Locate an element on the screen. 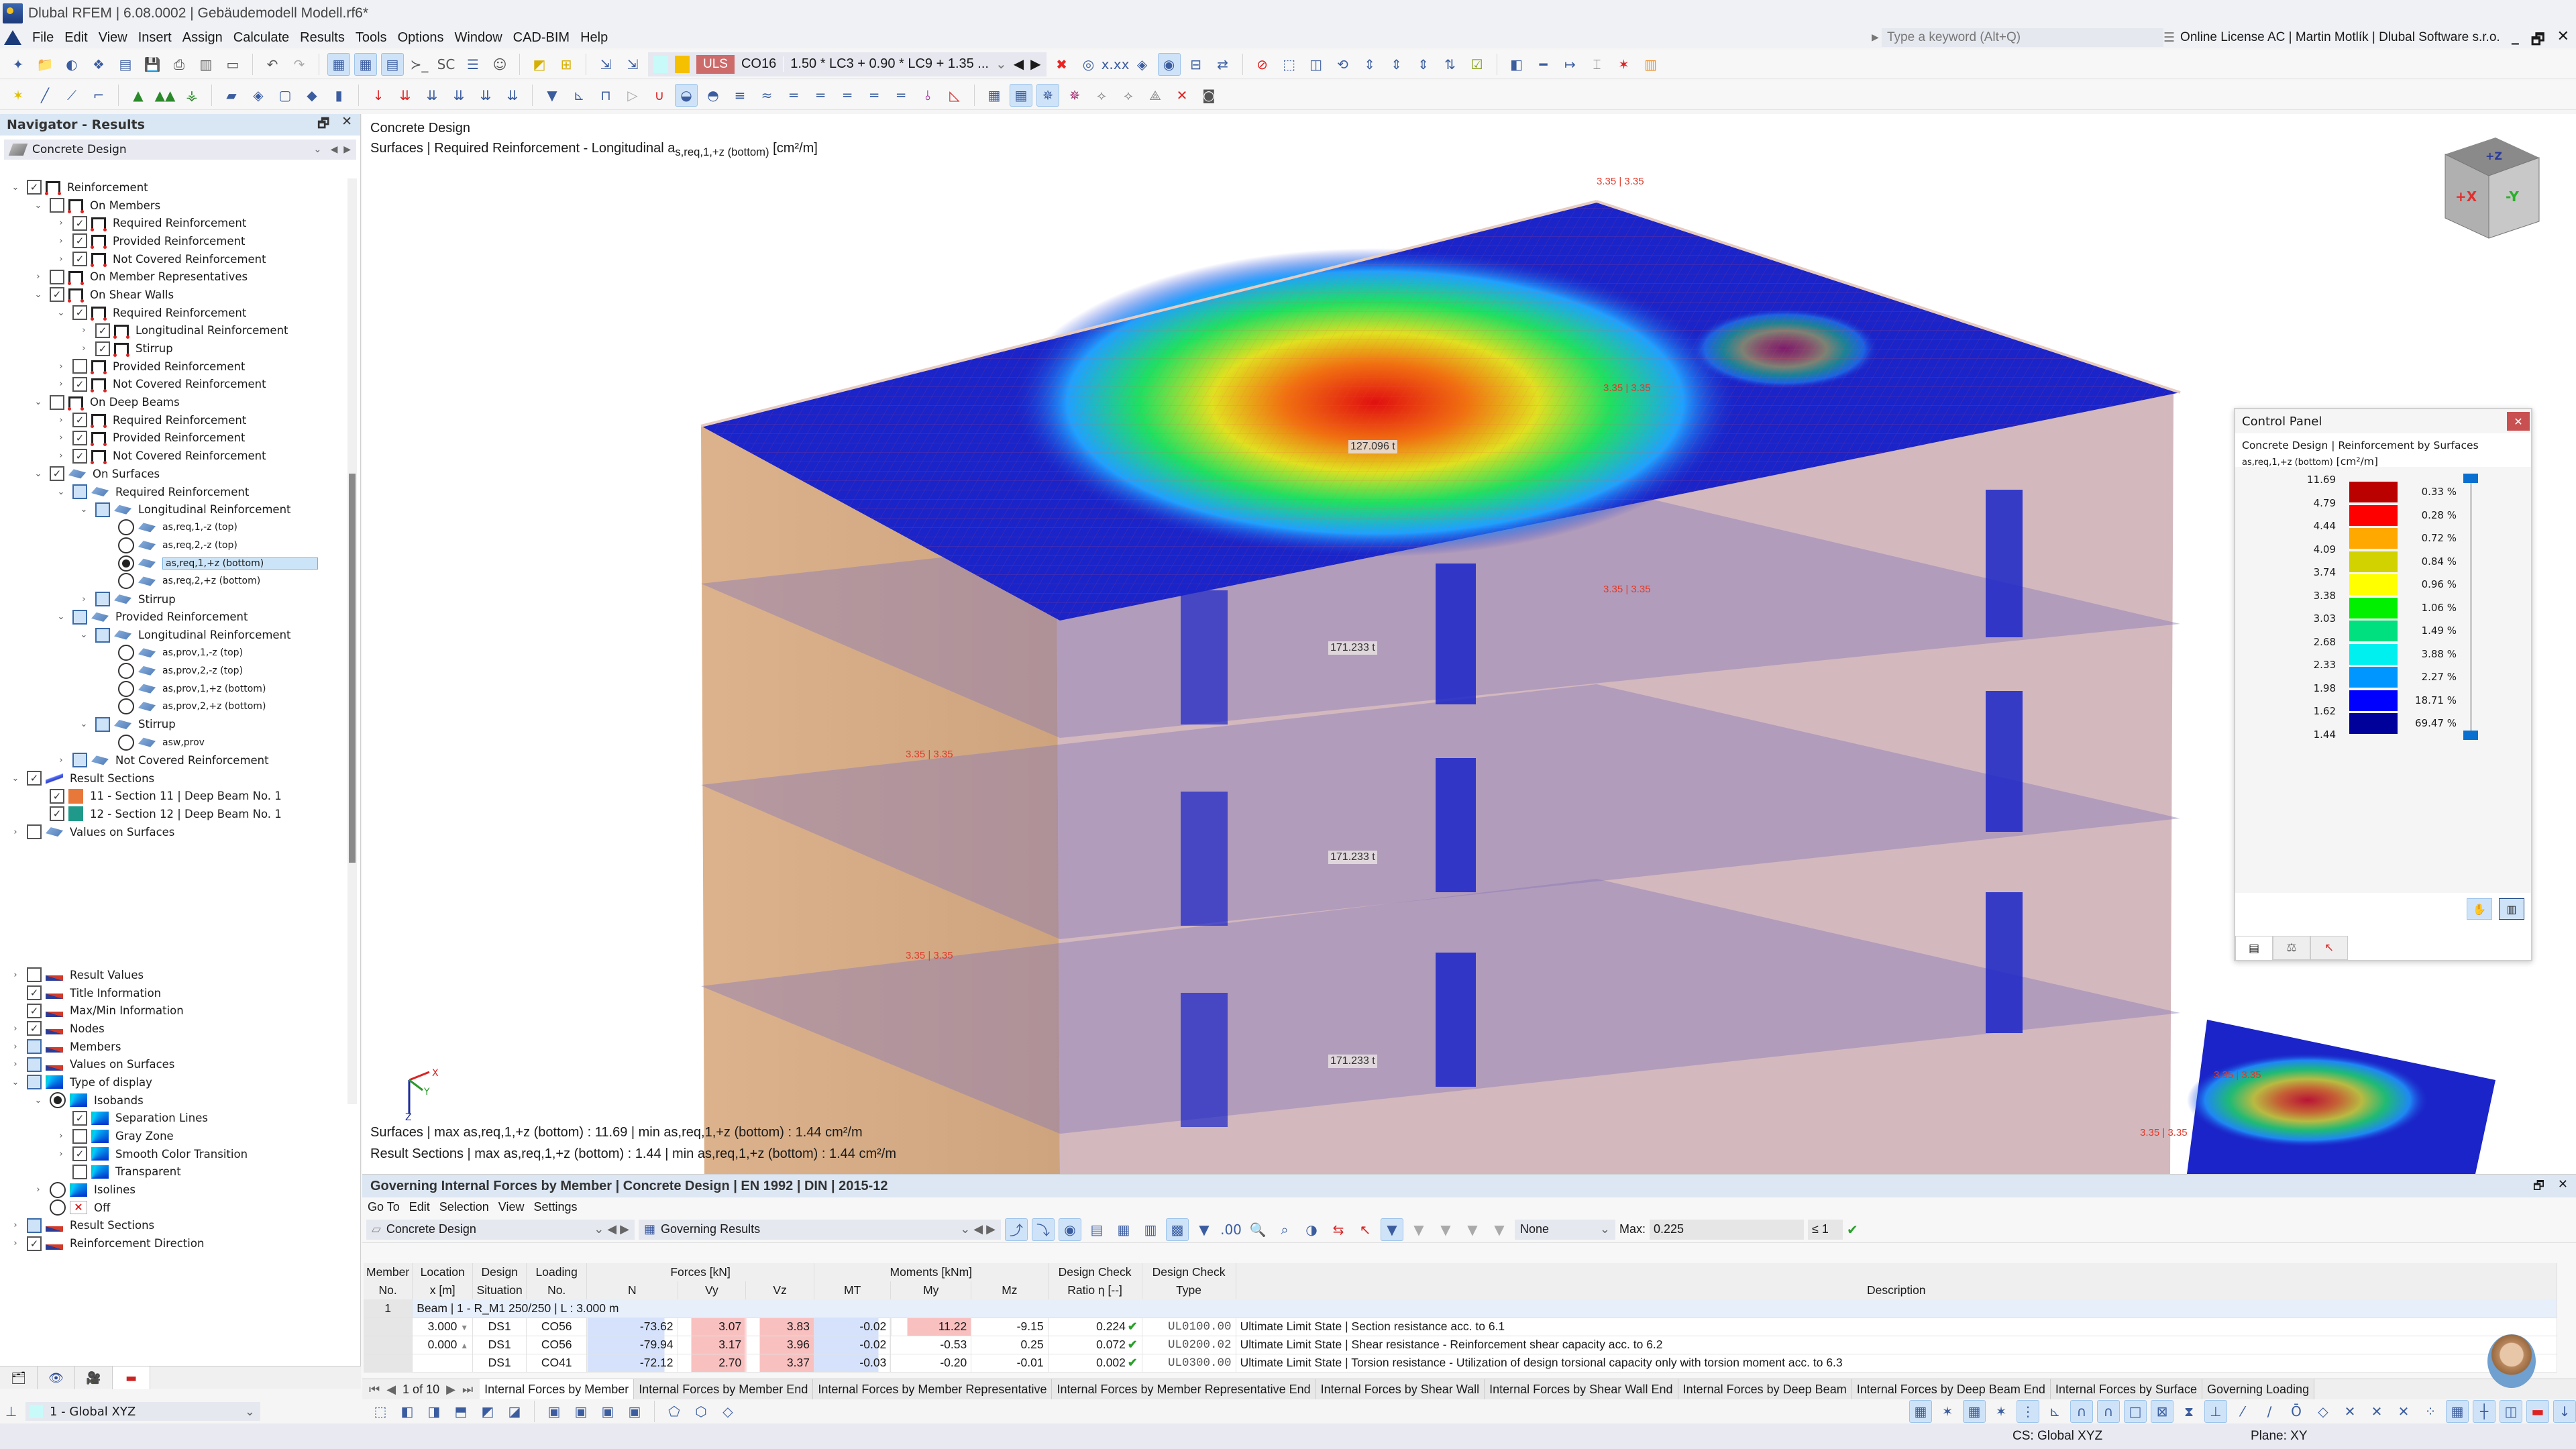 This screenshot has width=2576, height=1449. color-scale-tab: ▤ is located at coordinates (2254, 948).